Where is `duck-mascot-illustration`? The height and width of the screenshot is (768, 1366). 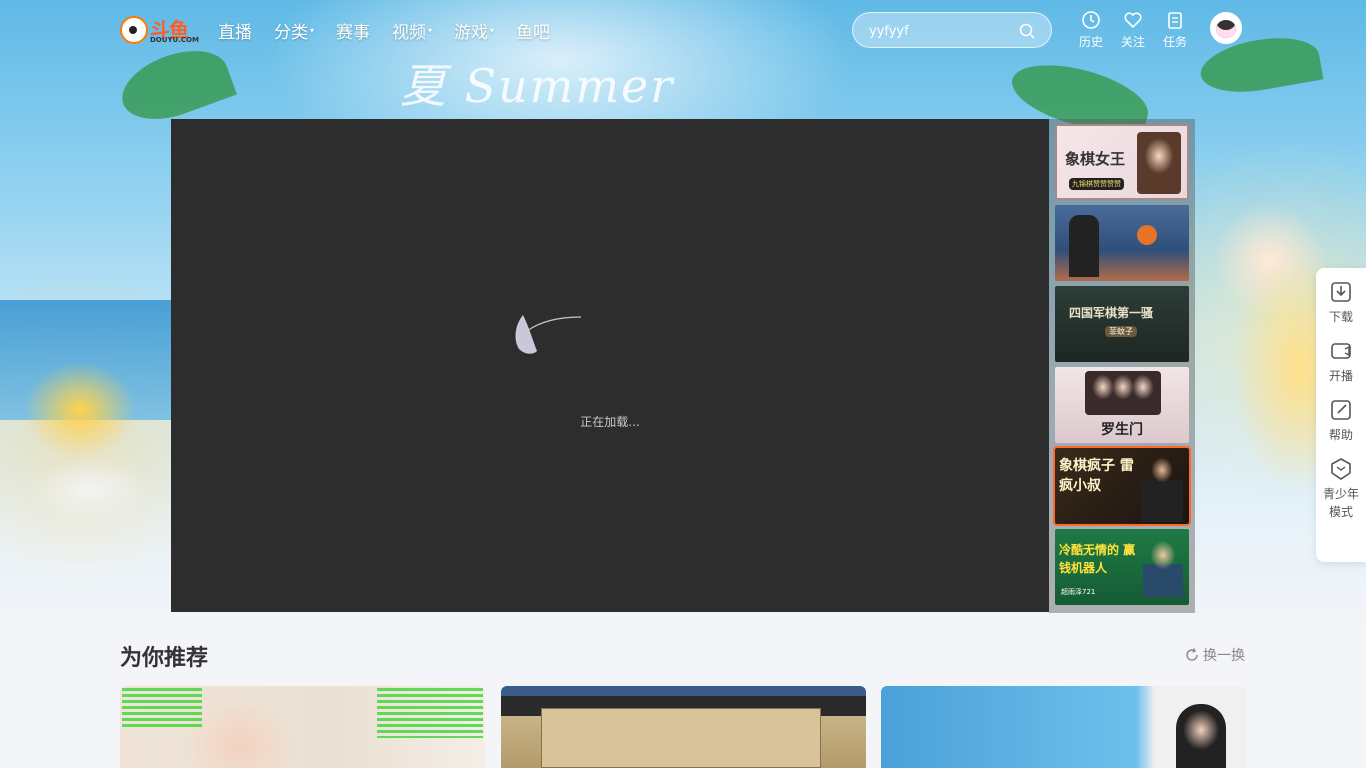 duck-mascot-illustration is located at coordinates (90, 435).